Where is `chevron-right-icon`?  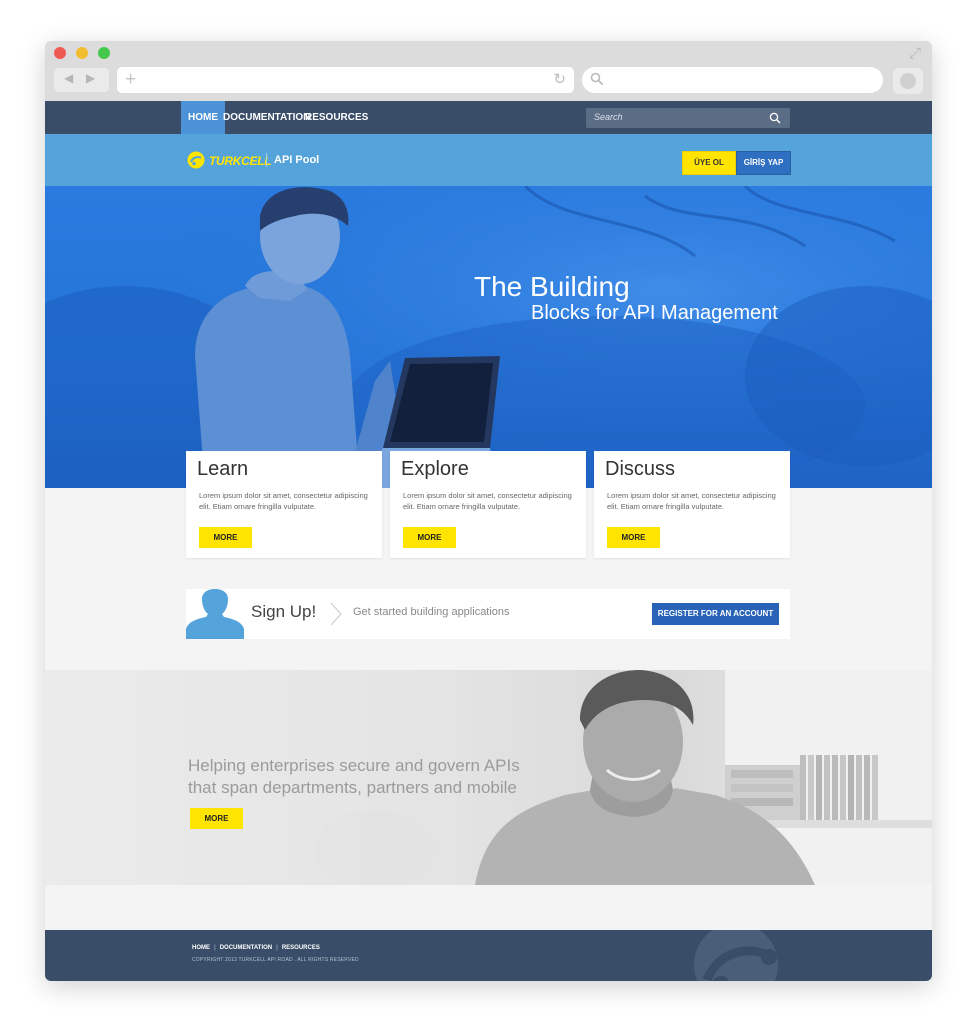
chevron-right-icon is located at coordinates (336, 614).